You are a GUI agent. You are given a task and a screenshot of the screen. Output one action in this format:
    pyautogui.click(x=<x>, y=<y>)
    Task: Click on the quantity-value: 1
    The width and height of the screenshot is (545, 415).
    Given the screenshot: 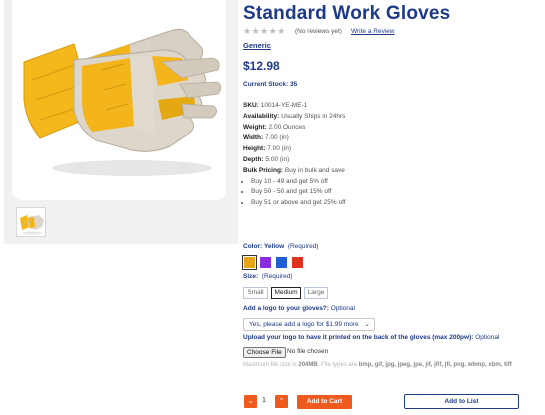 What is the action you would take?
    pyautogui.click(x=264, y=400)
    